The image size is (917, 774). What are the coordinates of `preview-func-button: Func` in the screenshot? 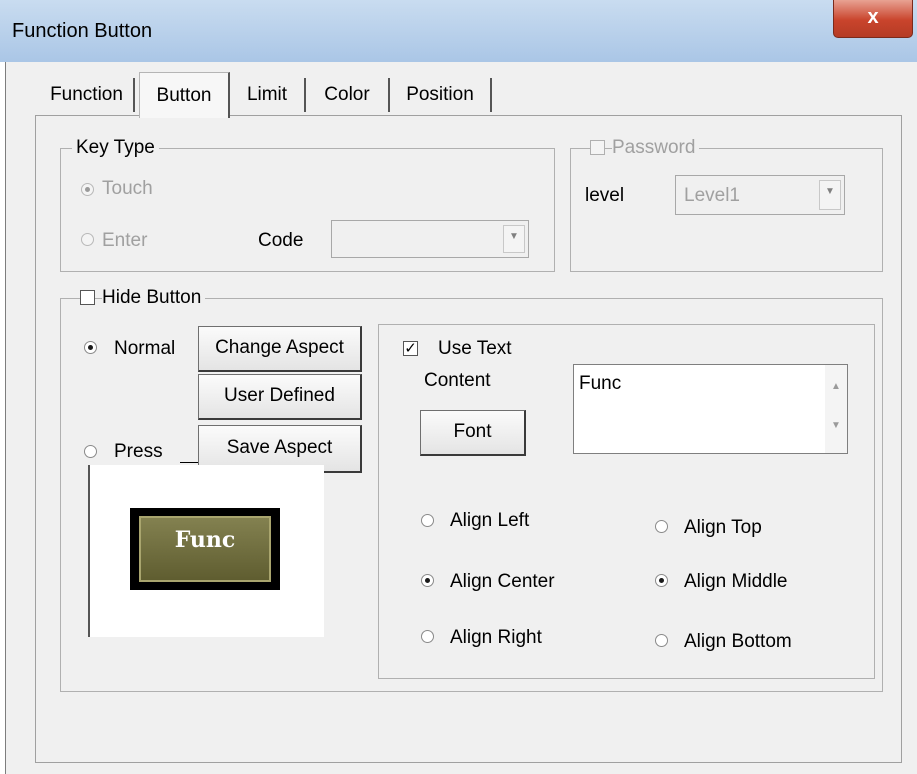 It's located at (205, 549).